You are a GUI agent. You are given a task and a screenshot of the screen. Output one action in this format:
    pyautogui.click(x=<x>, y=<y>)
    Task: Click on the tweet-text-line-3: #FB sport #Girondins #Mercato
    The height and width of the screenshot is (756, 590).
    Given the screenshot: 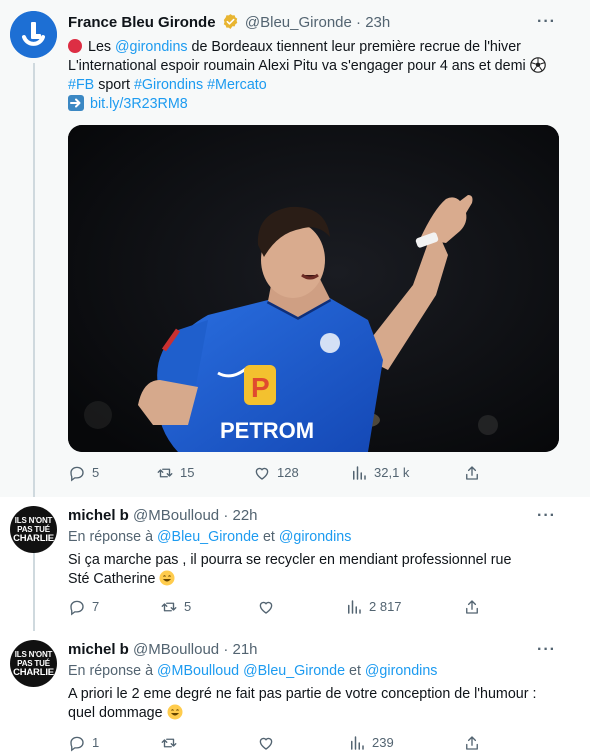 What is the action you would take?
    pyautogui.click(x=167, y=85)
    